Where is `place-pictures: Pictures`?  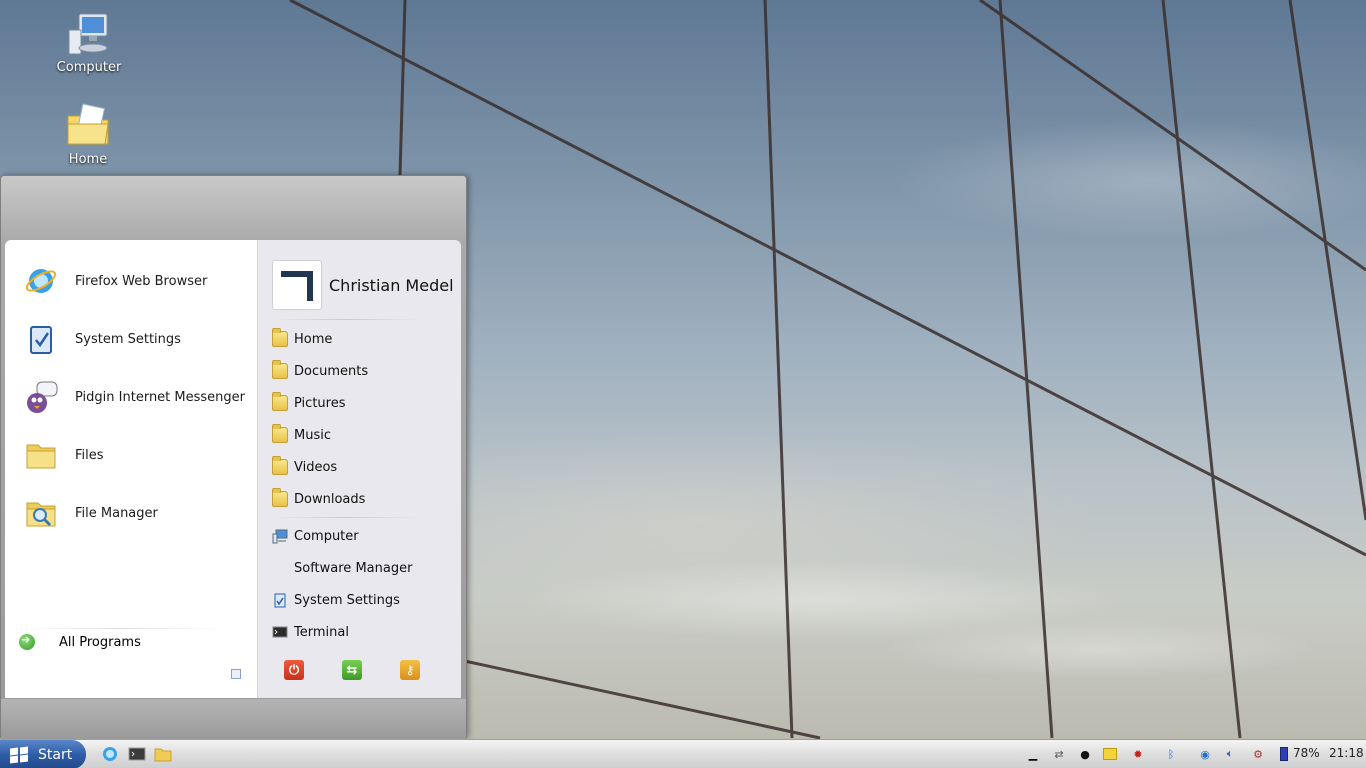
place-pictures: Pictures is located at coordinates (308, 403).